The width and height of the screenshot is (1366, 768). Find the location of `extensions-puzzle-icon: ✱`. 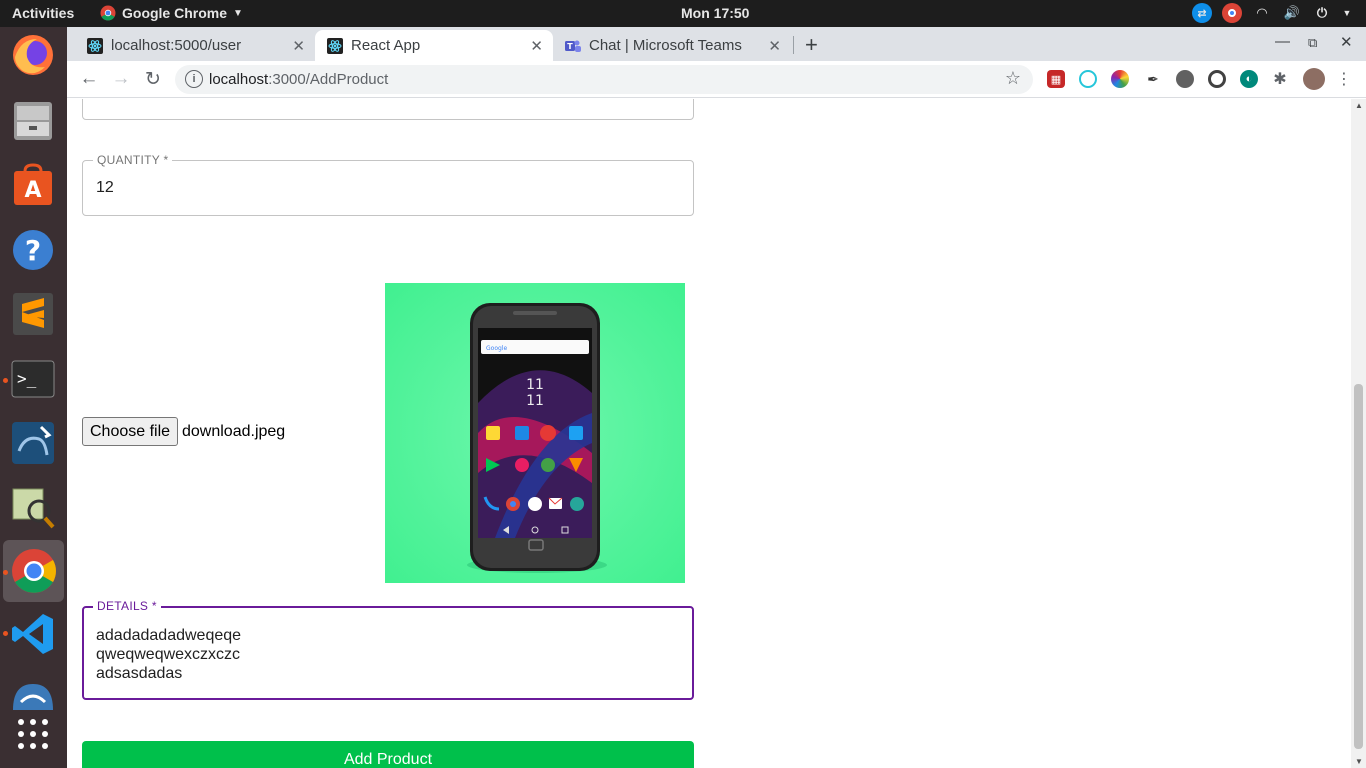

extensions-puzzle-icon: ✱ is located at coordinates (1280, 79).